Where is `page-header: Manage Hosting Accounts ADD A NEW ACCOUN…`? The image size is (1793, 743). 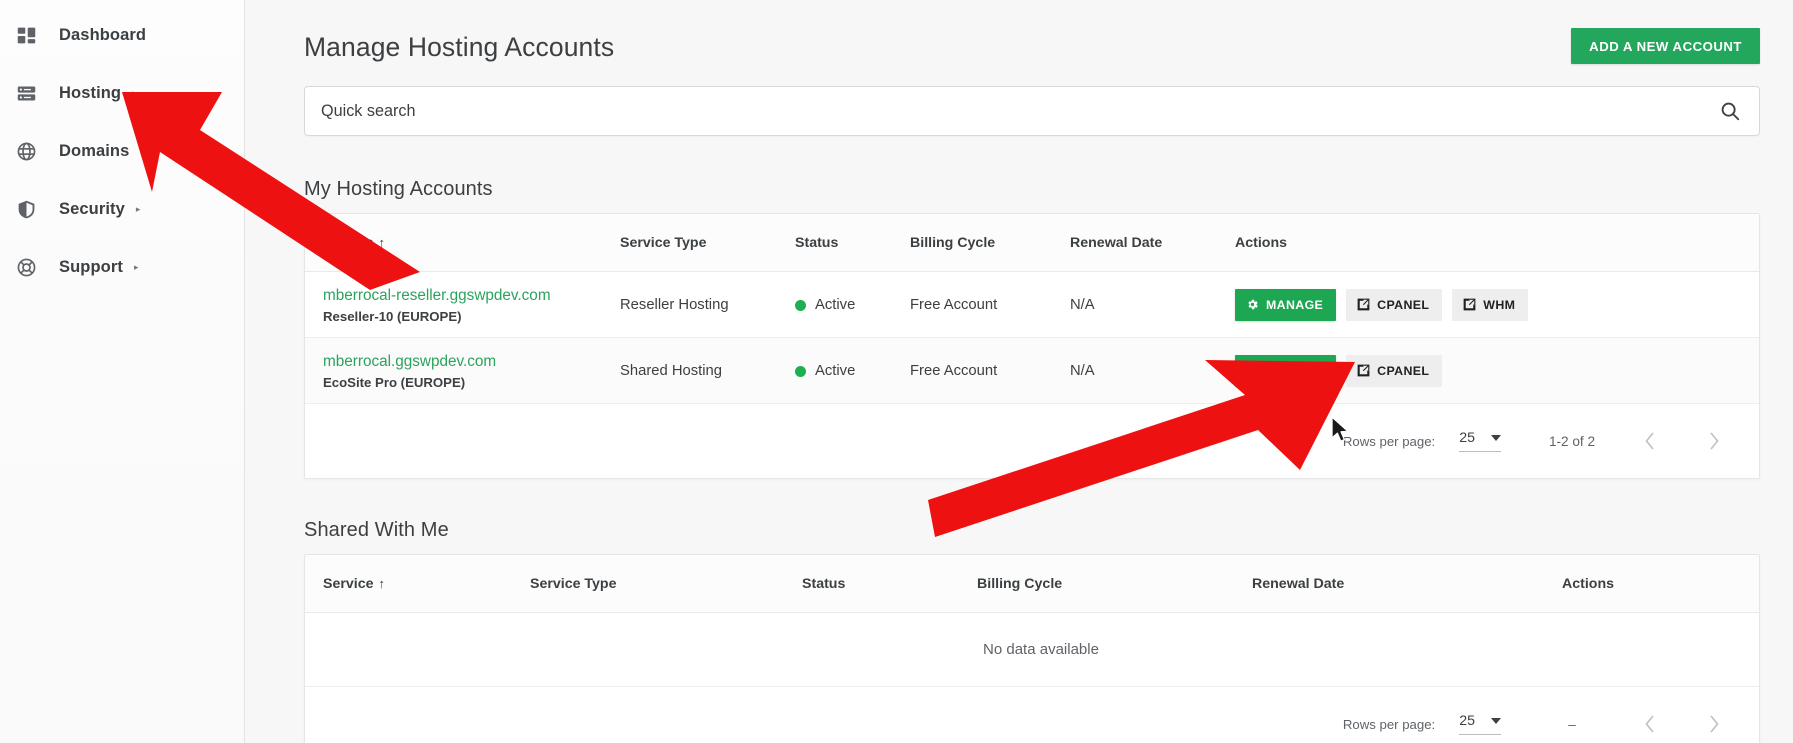
page-header: Manage Hosting Accounts ADD A NEW ACCOUN… is located at coordinates (1032, 46).